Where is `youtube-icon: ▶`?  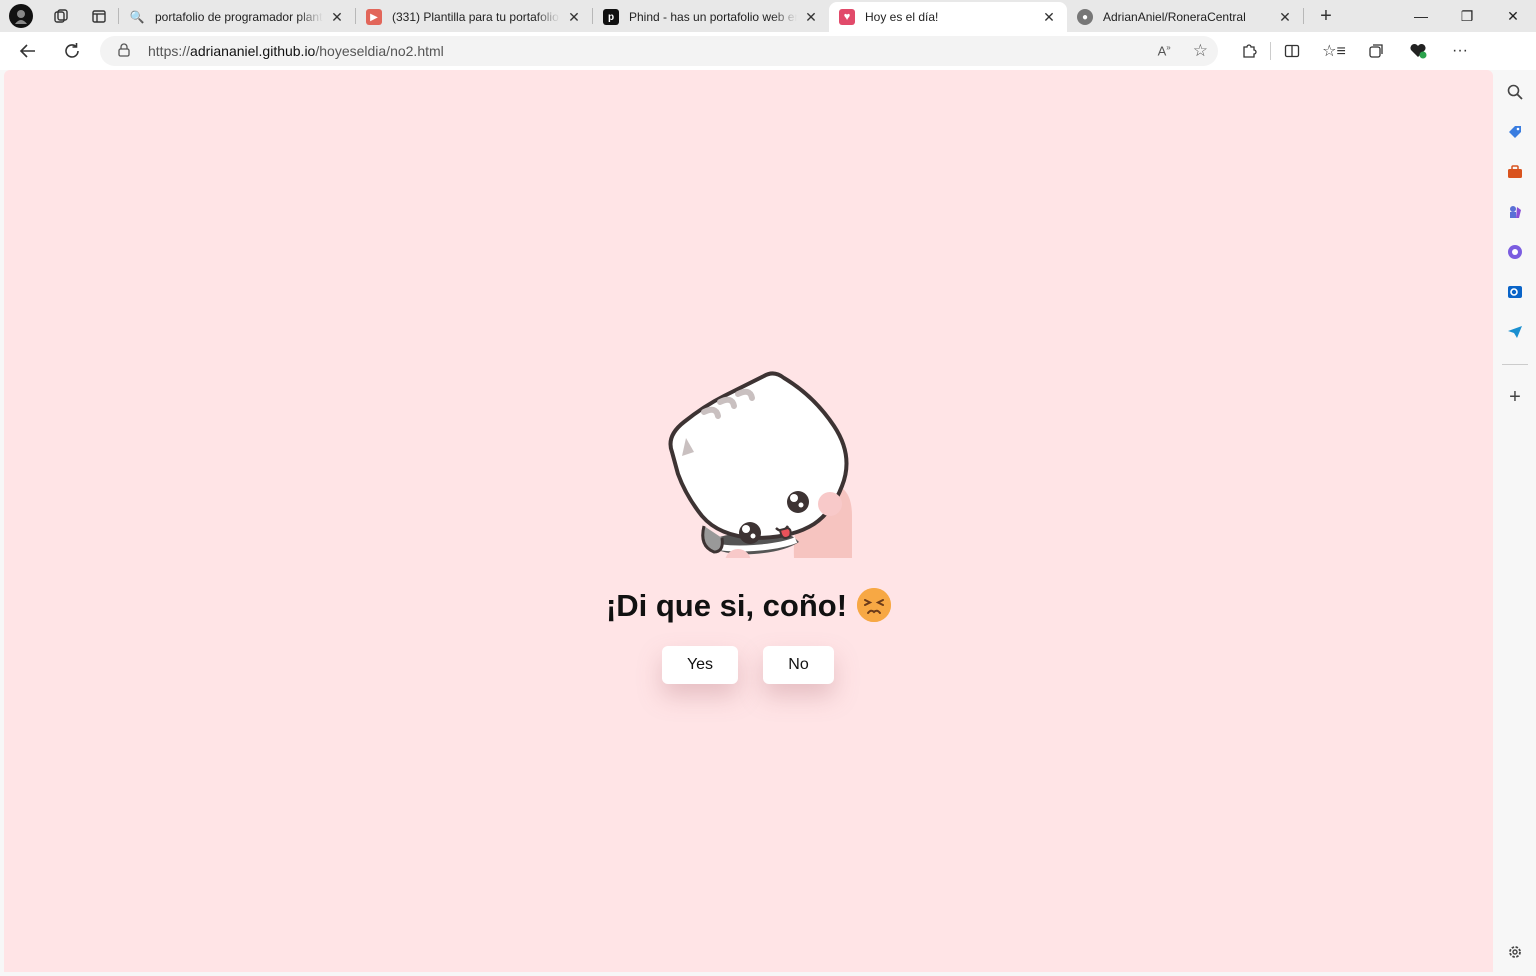
youtube-icon: ▶ is located at coordinates (374, 17).